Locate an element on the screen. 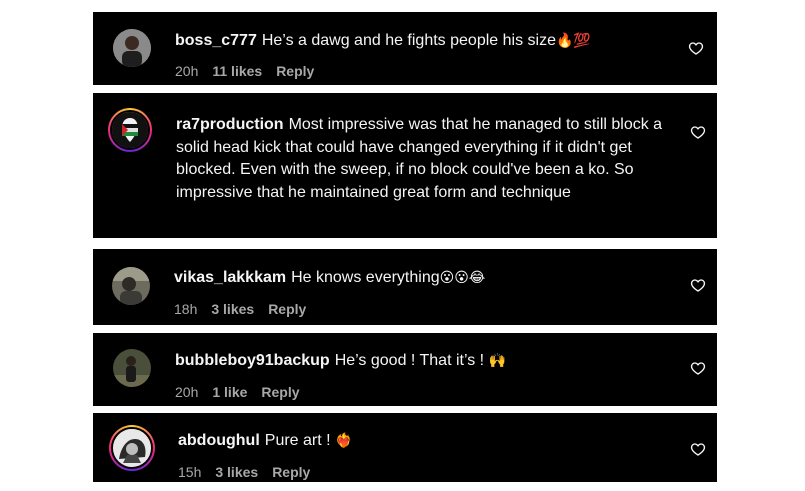 This screenshot has width=805, height=491. username: ra7production is located at coordinates (230, 124).